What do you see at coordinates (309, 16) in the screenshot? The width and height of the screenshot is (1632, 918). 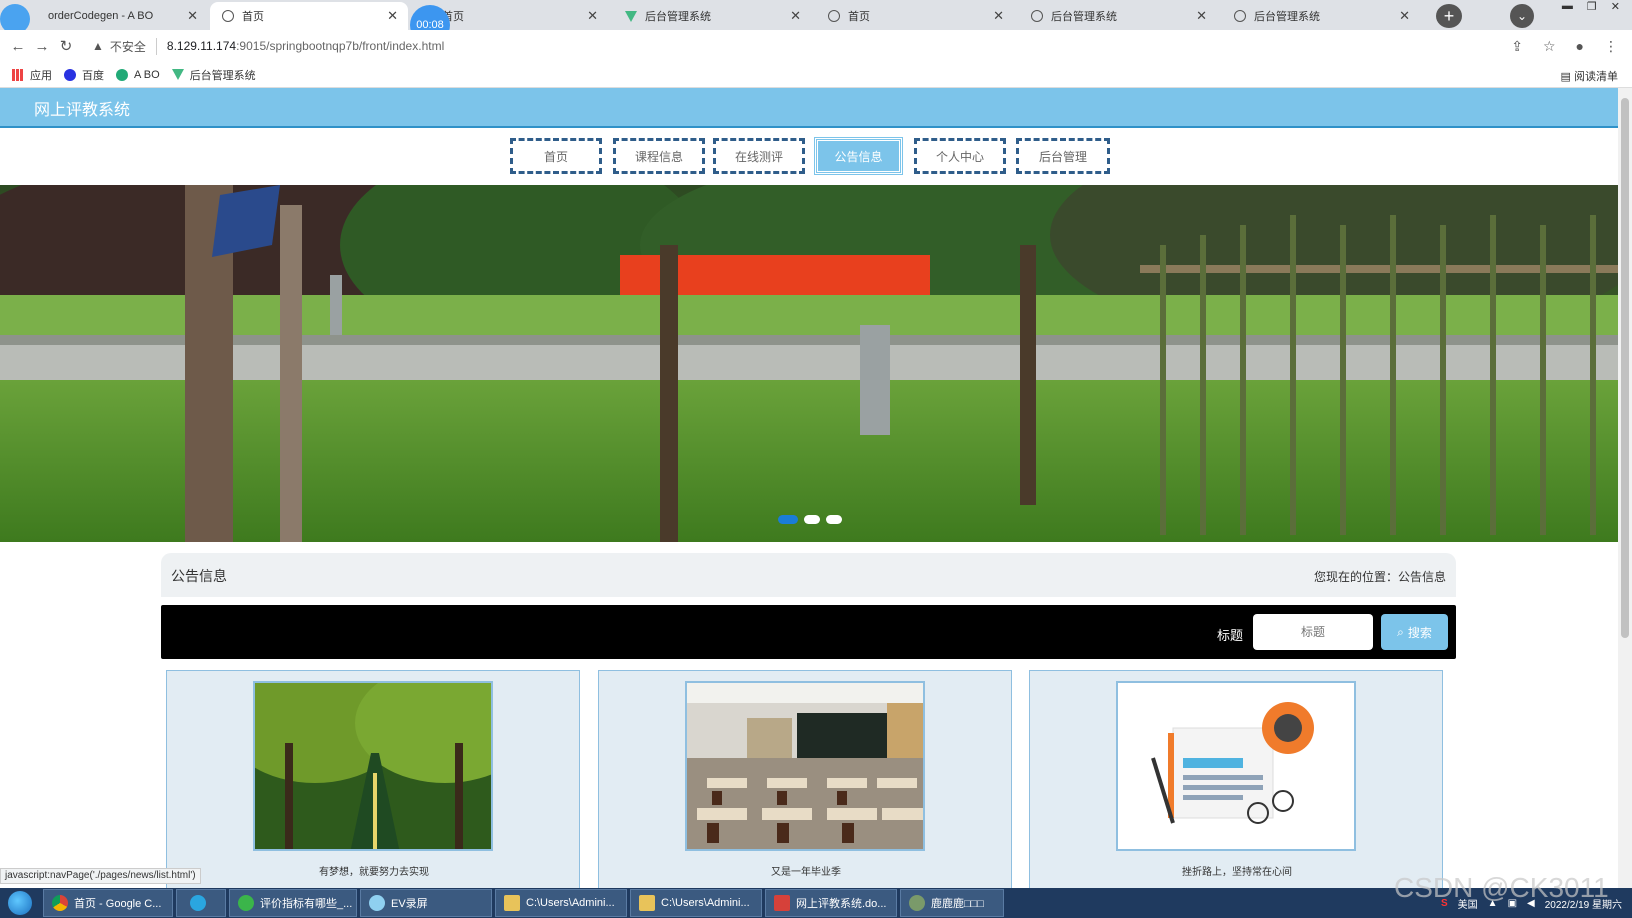 I see `tab-1: 首页 ✕` at bounding box center [309, 16].